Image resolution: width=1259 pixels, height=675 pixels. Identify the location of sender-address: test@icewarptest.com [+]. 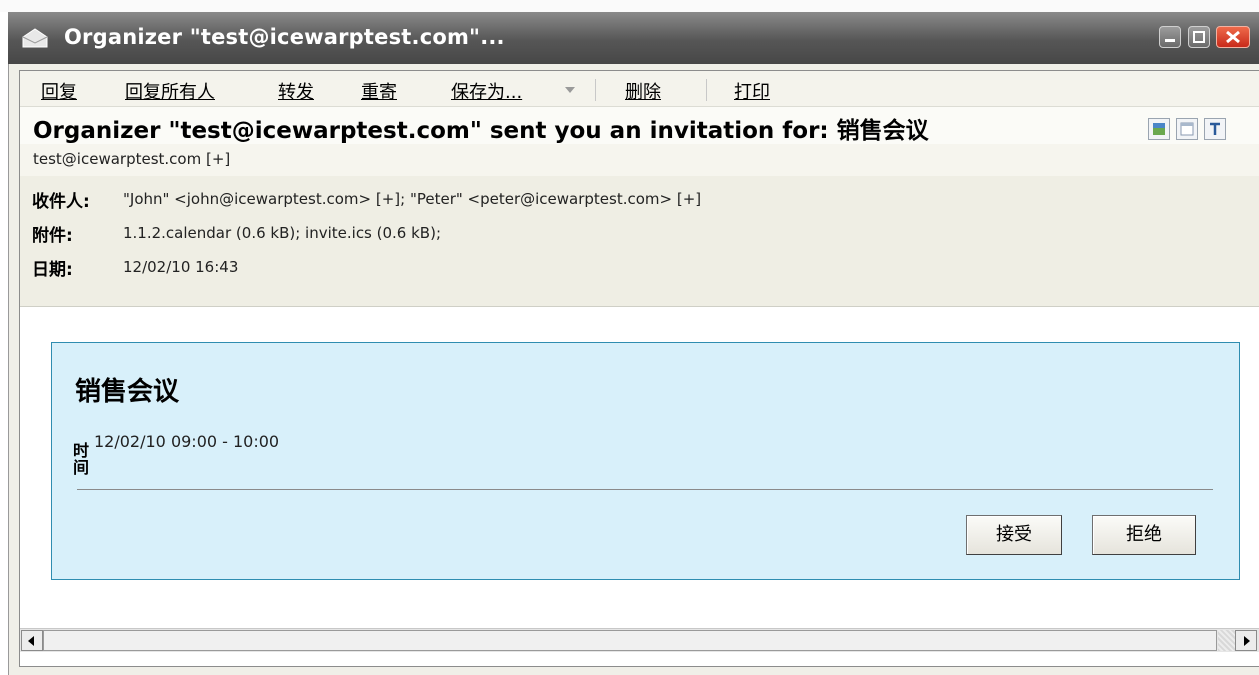
(131, 159).